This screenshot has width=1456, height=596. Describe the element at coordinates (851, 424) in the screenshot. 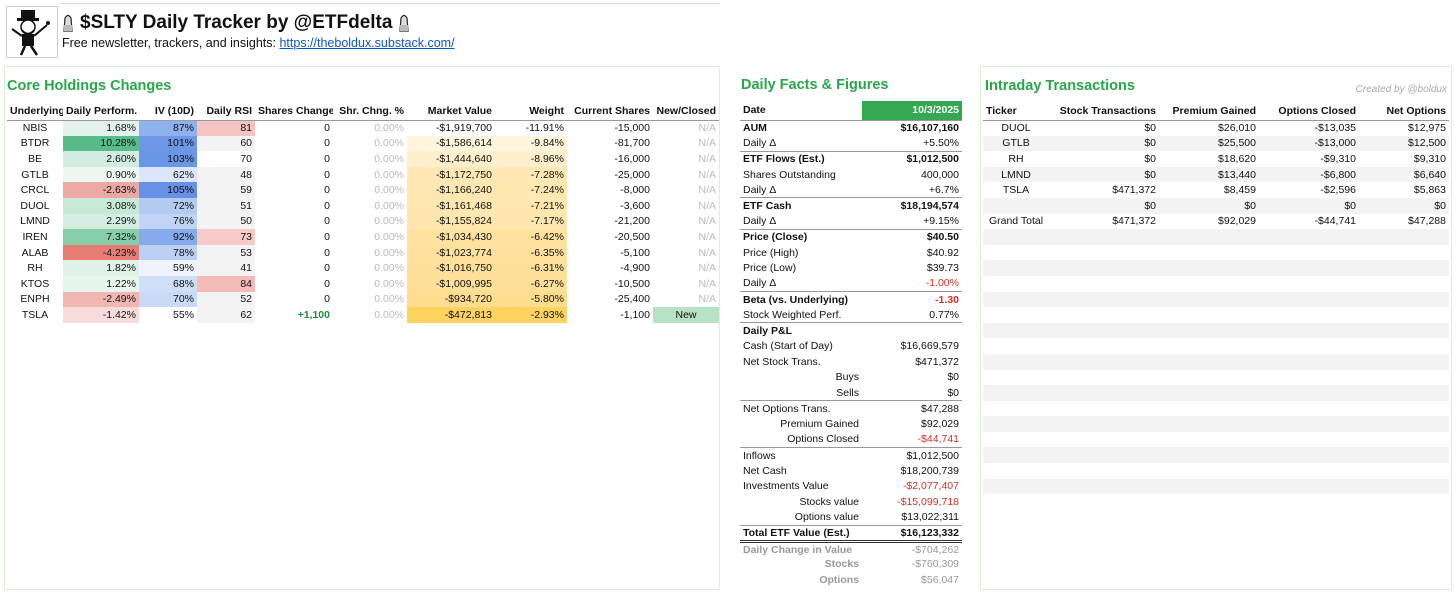

I see `facts-row: Premium Gained $92,029` at that location.